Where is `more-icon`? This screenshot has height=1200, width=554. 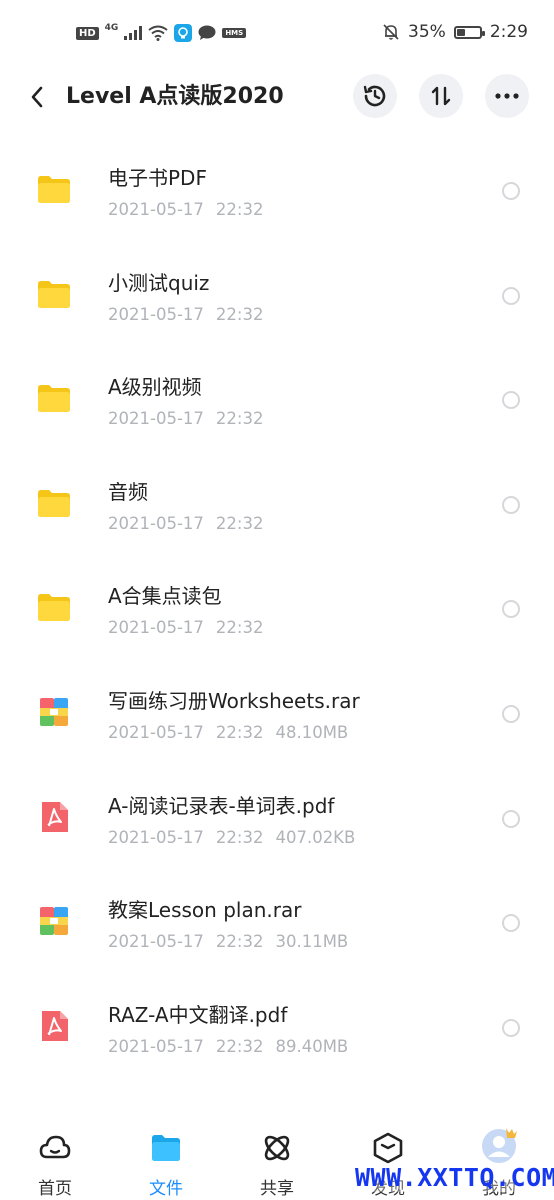 more-icon is located at coordinates (507, 96).